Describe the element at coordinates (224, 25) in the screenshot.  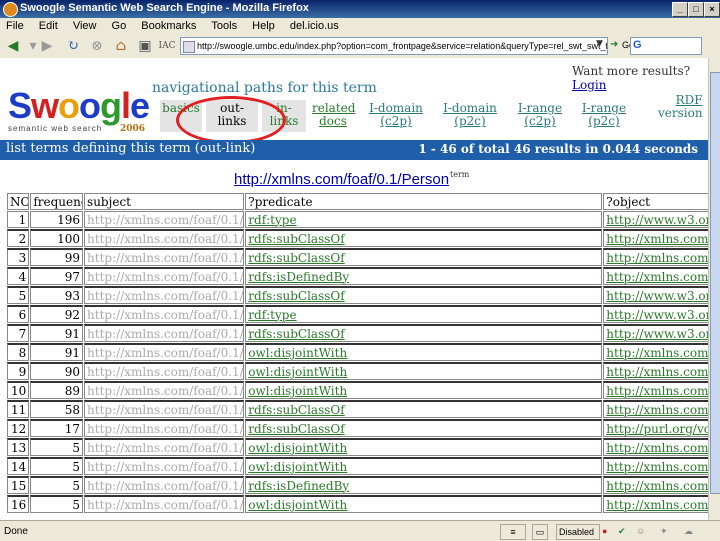
I see `menu-tools: Tools` at that location.